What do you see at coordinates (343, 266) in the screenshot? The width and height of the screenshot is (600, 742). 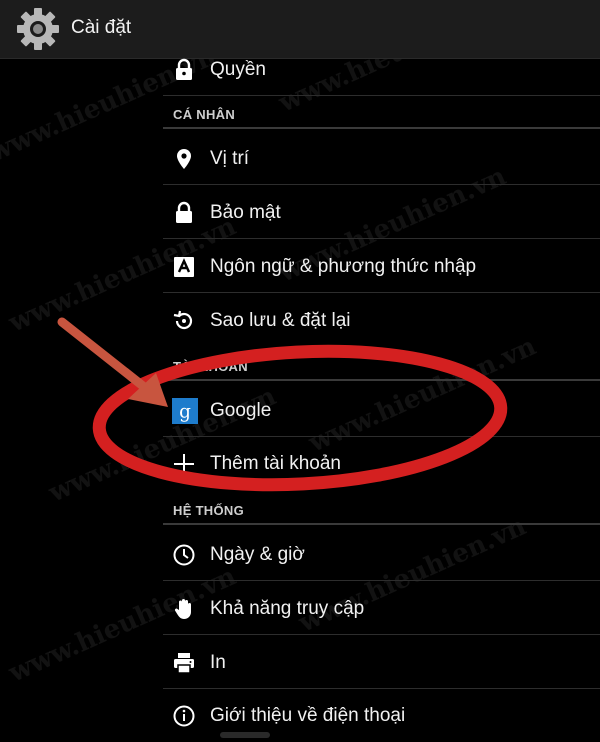 I see `settings-item-label: Ngôn ngữ & phương thức nhập` at bounding box center [343, 266].